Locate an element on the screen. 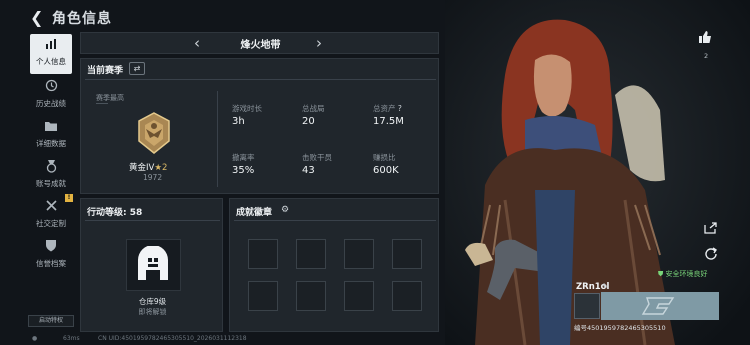 This screenshot has width=750, height=345. ping-value: 63ms is located at coordinates (71, 338).